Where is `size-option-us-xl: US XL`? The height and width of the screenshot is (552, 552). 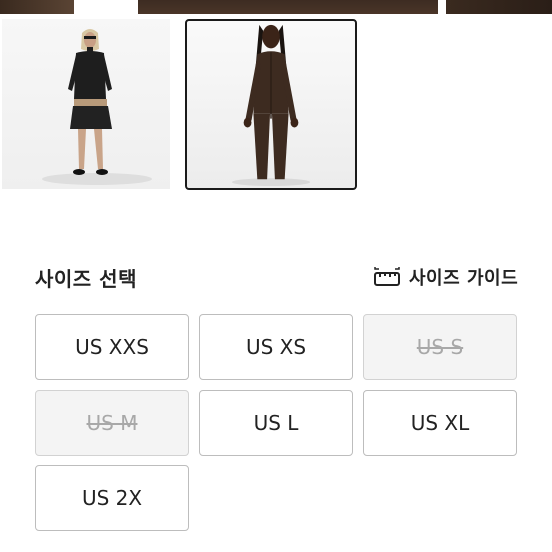 size-option-us-xl: US XL is located at coordinates (440, 423).